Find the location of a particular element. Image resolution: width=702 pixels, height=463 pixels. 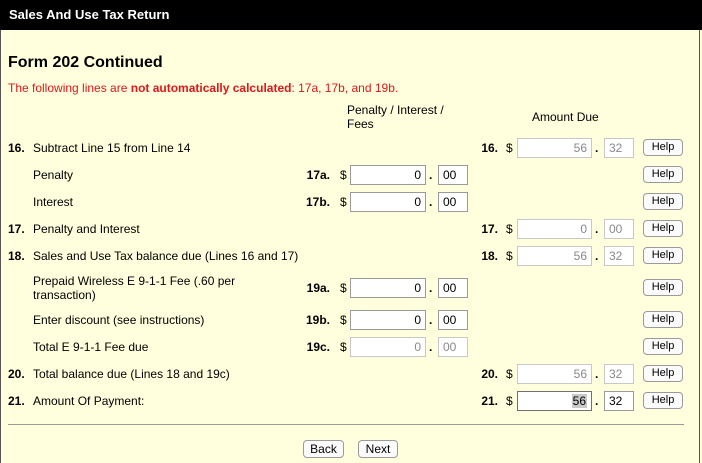

line-17-dollars-field: 0 is located at coordinates (554, 229).